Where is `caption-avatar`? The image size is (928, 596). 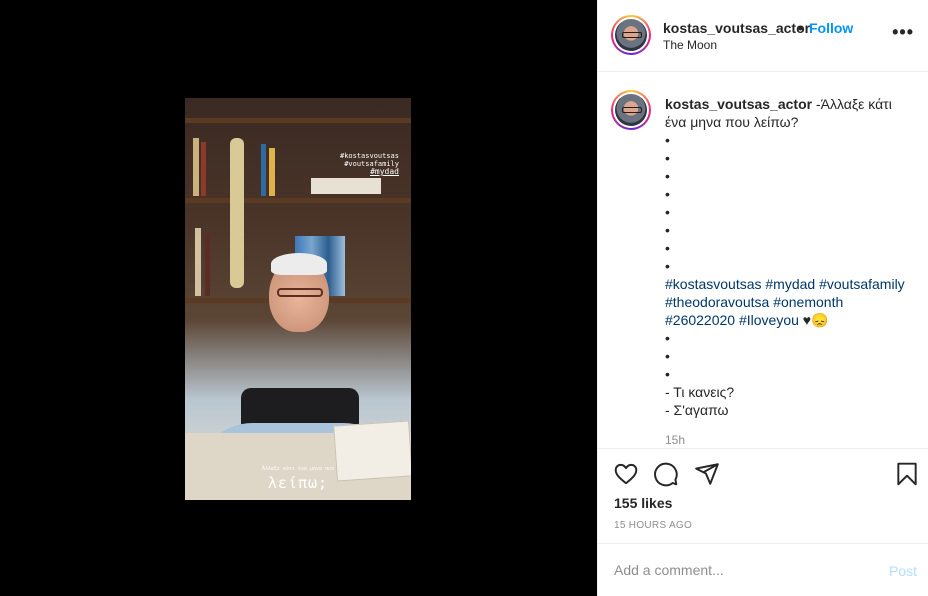
caption-avatar is located at coordinates (631, 110).